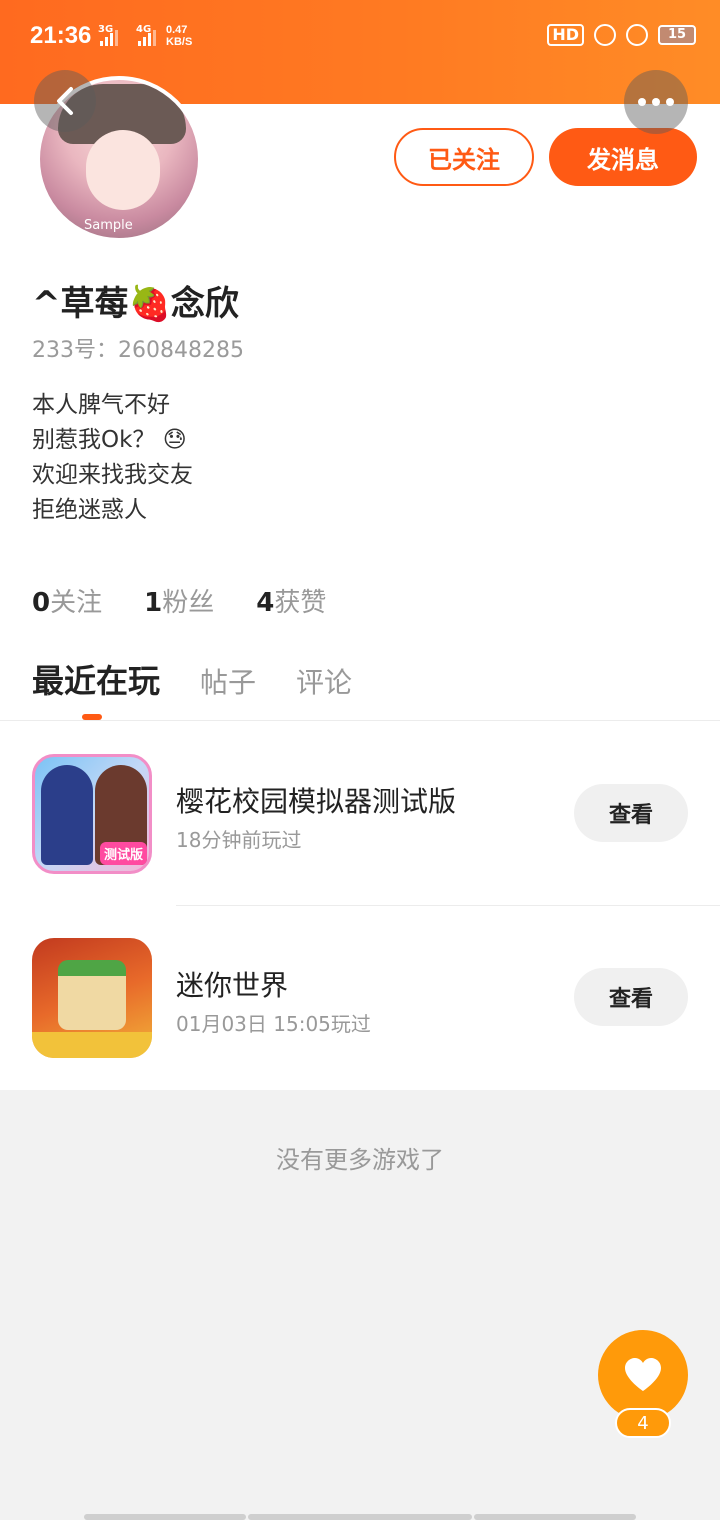  Describe the element at coordinates (61, 35) in the screenshot. I see `status-time: 21:36` at that location.